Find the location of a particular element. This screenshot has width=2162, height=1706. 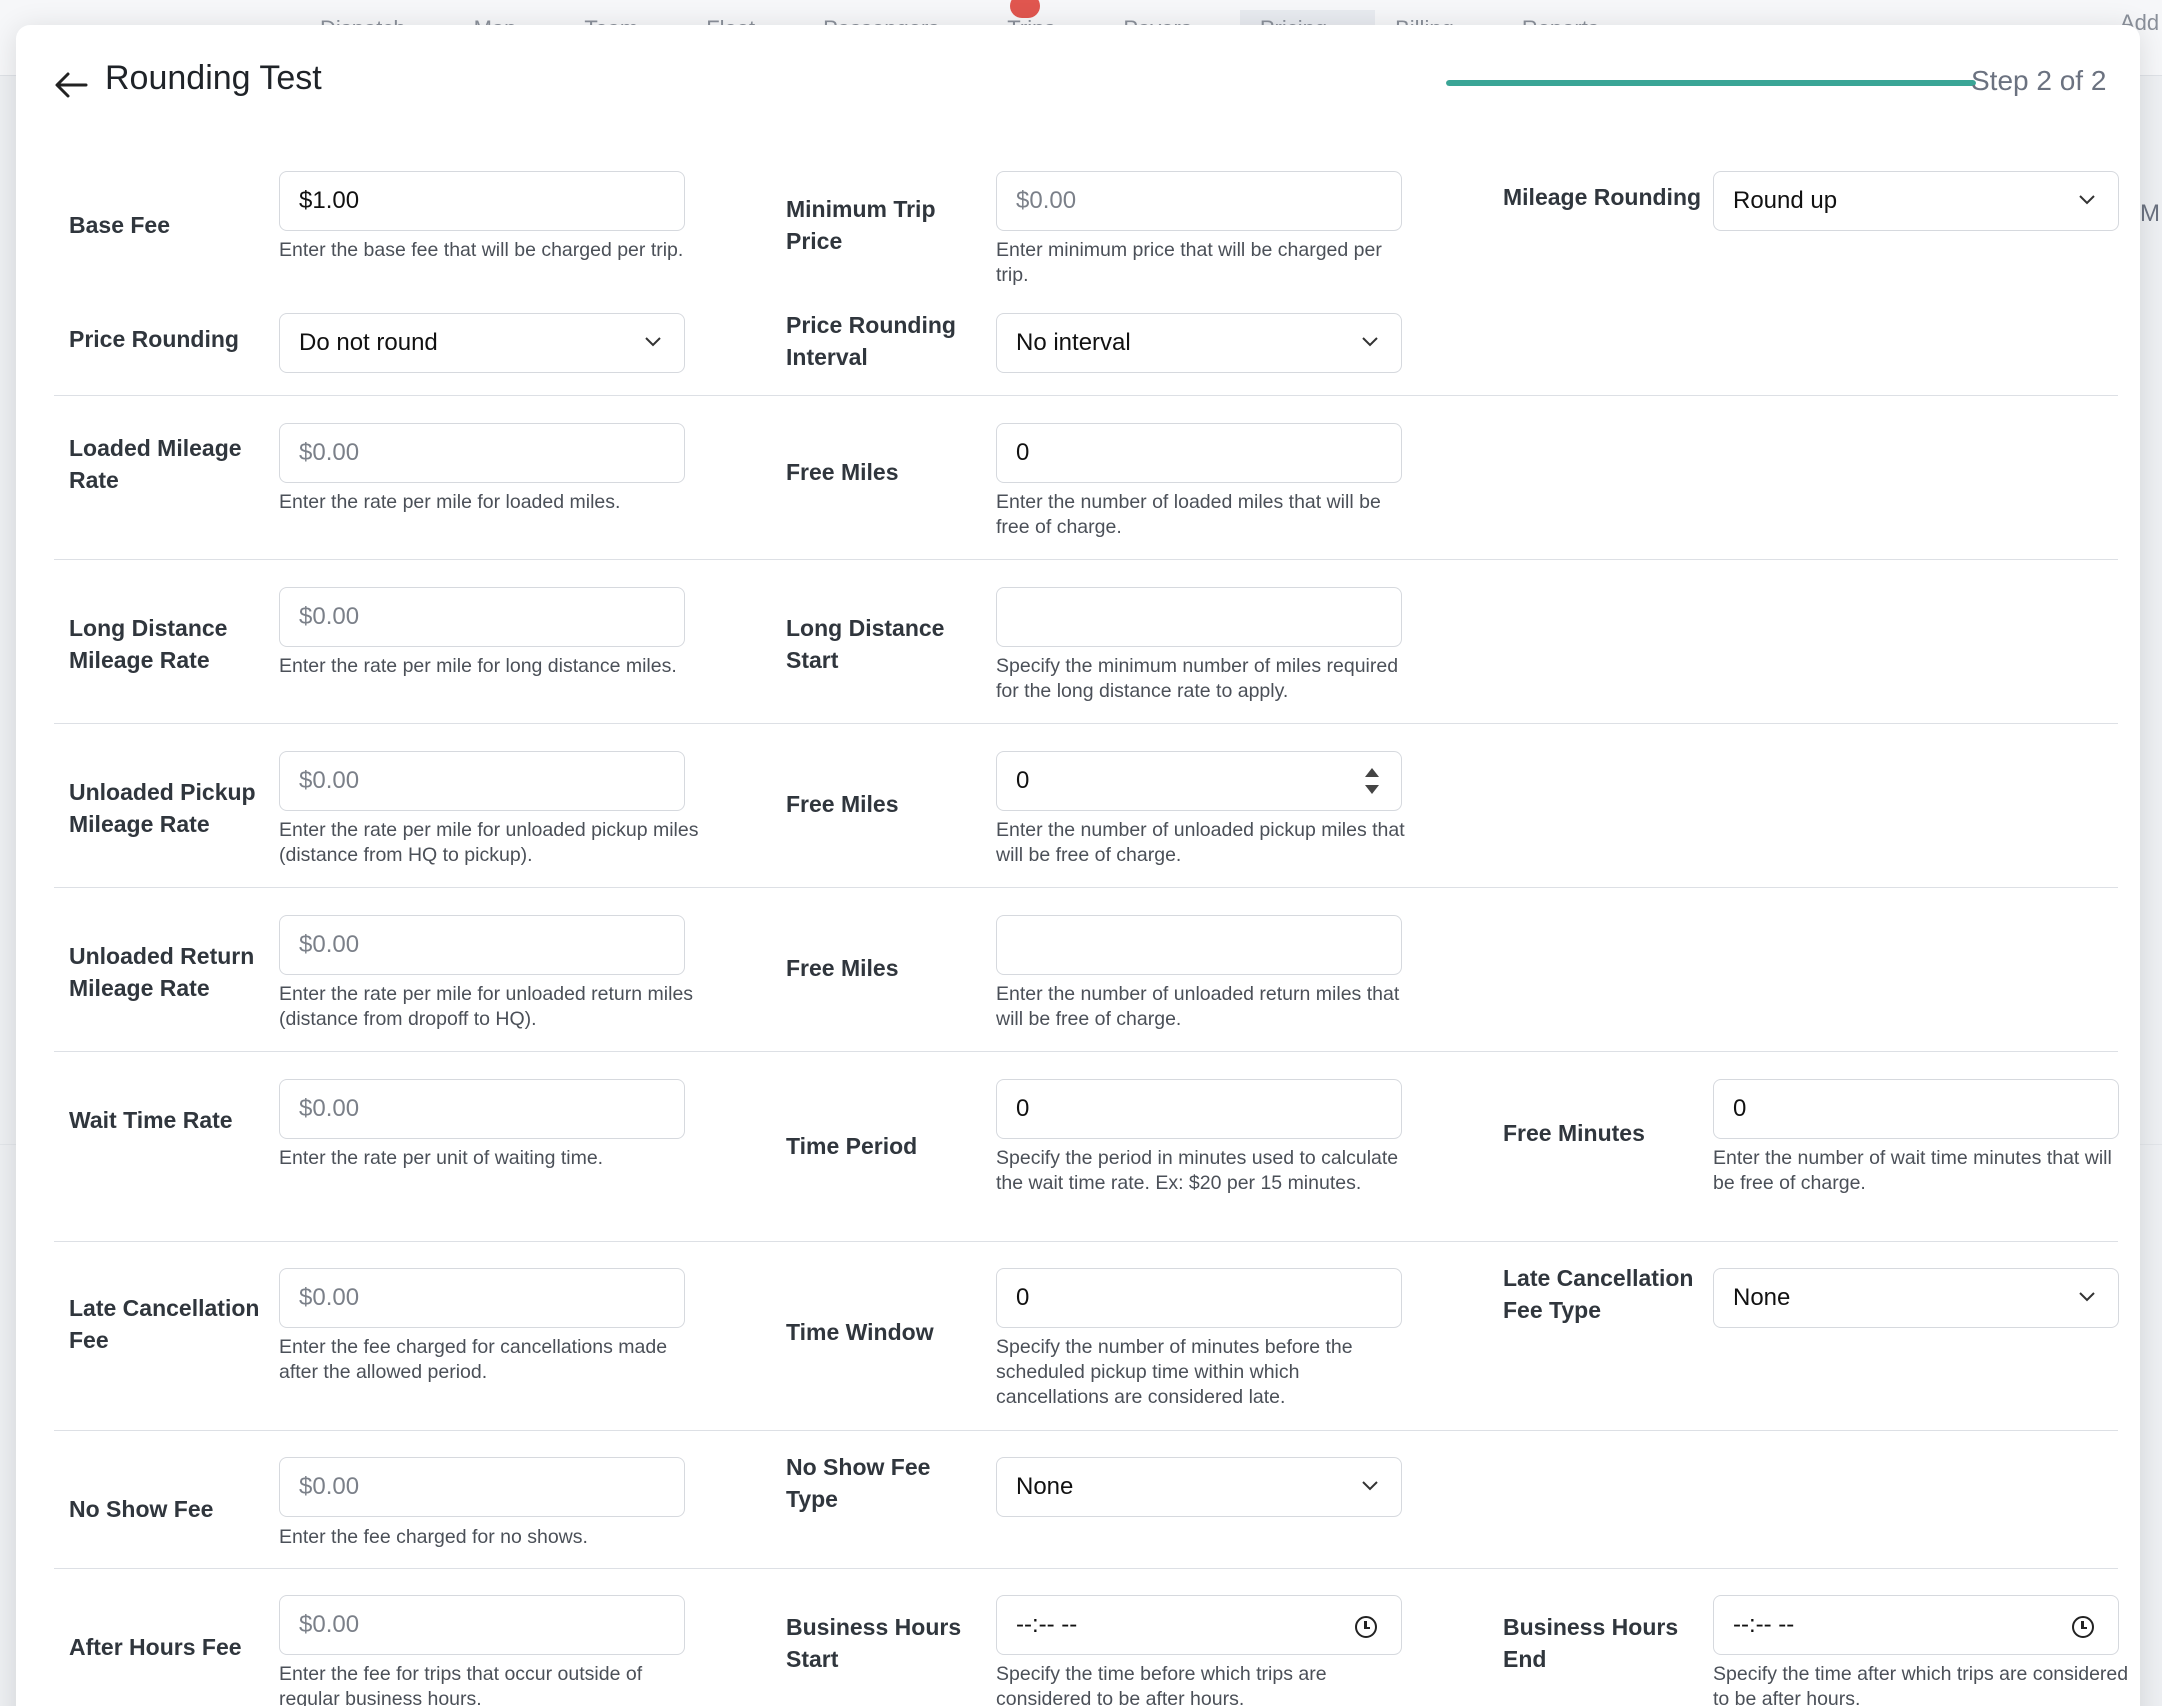

unloaded-pickup-rate-input: $0.00 is located at coordinates (482, 781).